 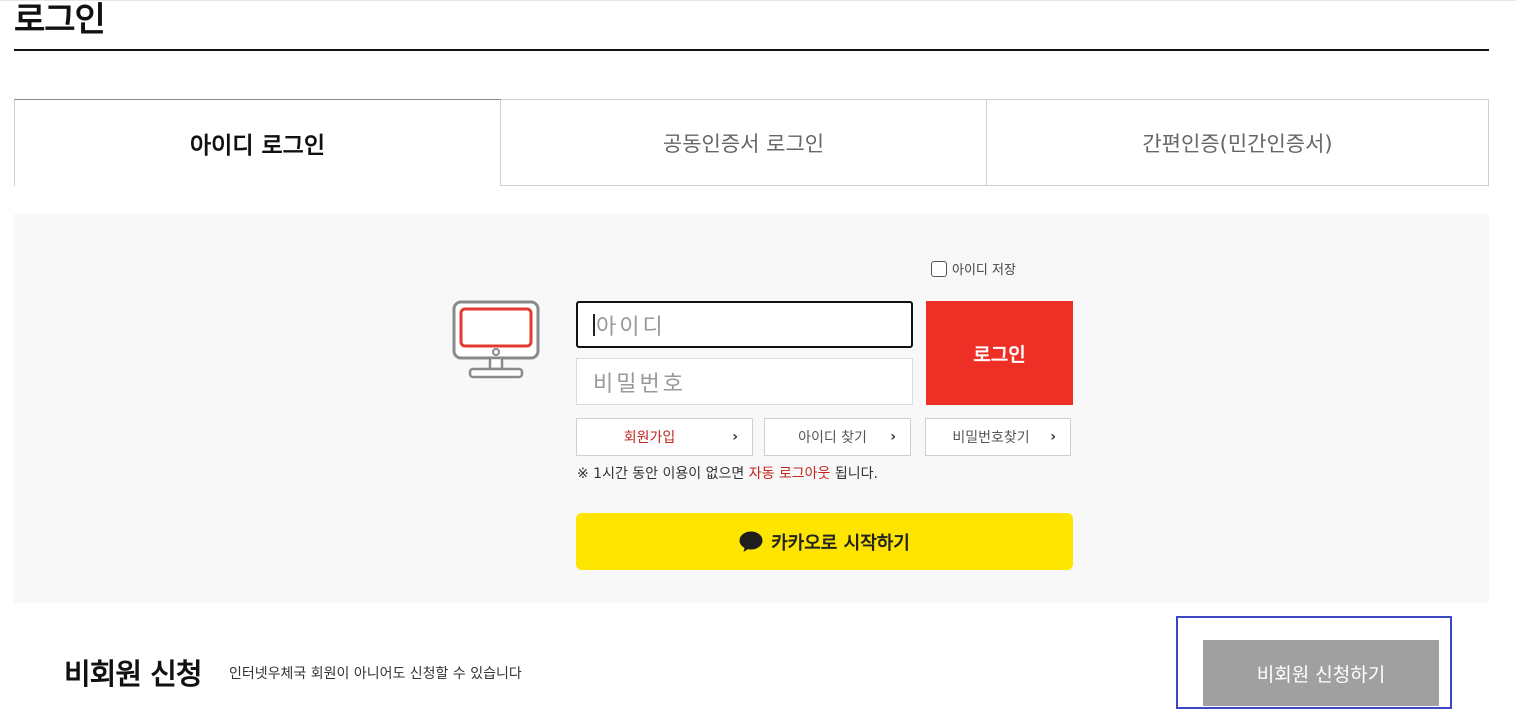 What do you see at coordinates (375, 674) in the screenshot?
I see `guest-section-description: 인터넷우체국 회원이 아니어도 신청할 수 있습니다` at bounding box center [375, 674].